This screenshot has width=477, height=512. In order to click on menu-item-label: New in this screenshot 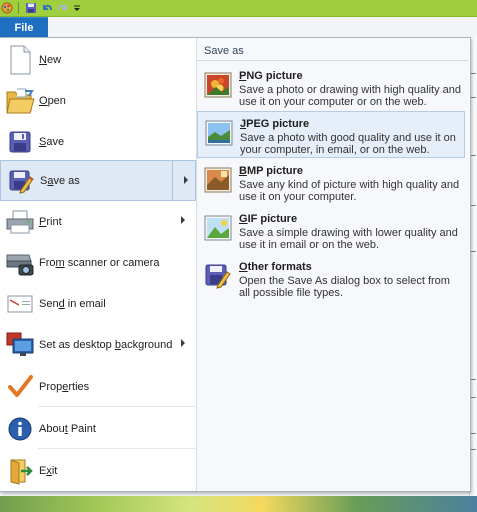, I will do `click(50, 59)`.